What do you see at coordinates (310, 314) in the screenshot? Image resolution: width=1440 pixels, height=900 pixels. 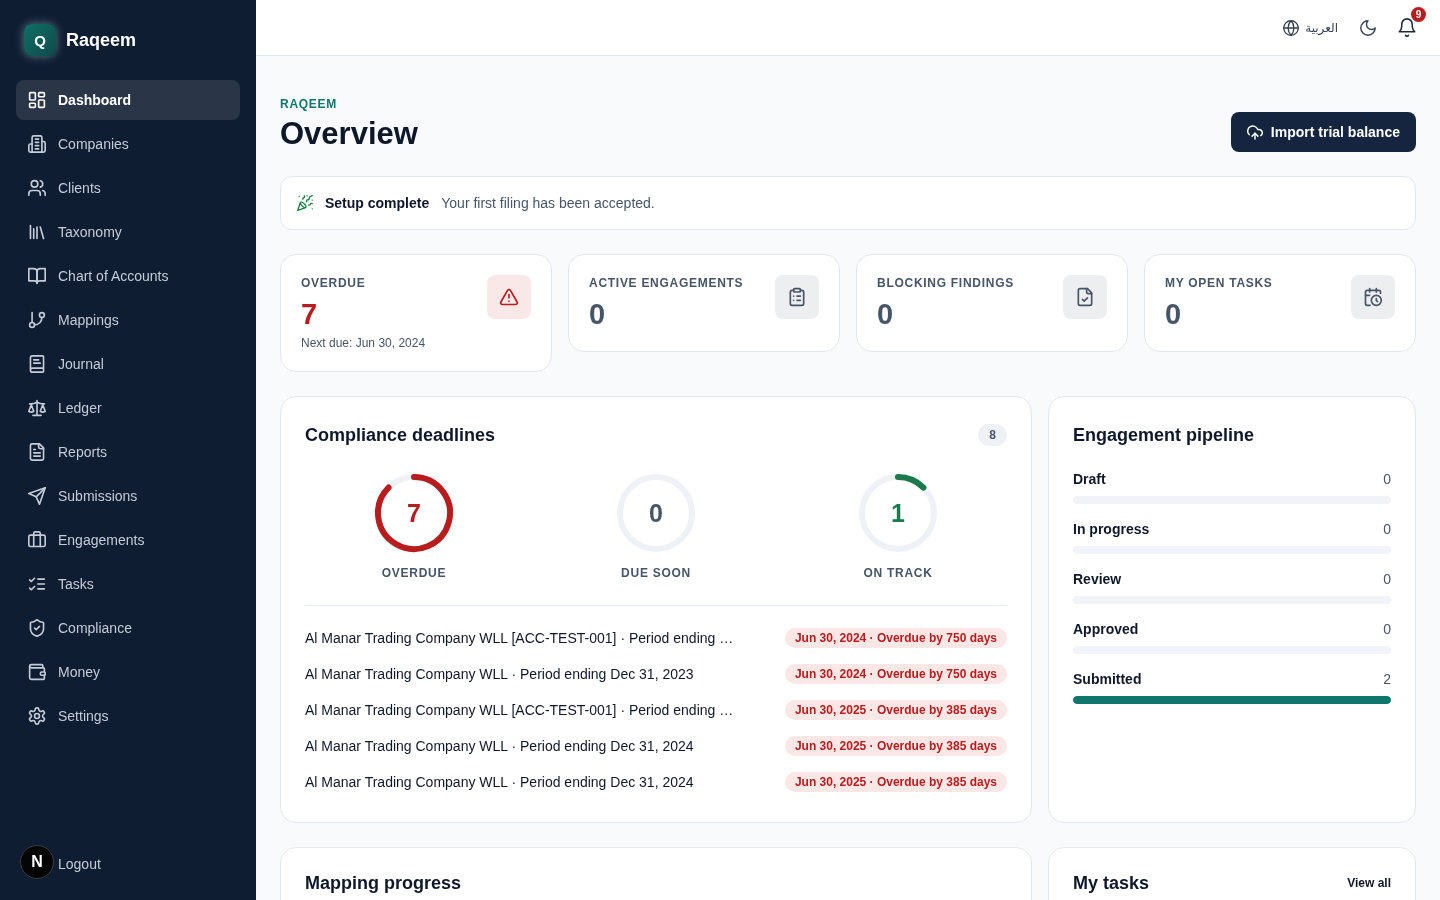 I see `stat-value: 7` at bounding box center [310, 314].